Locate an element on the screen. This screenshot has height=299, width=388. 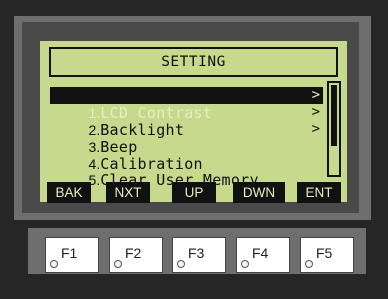
function-key-label: F1 is located at coordinates (69, 253).